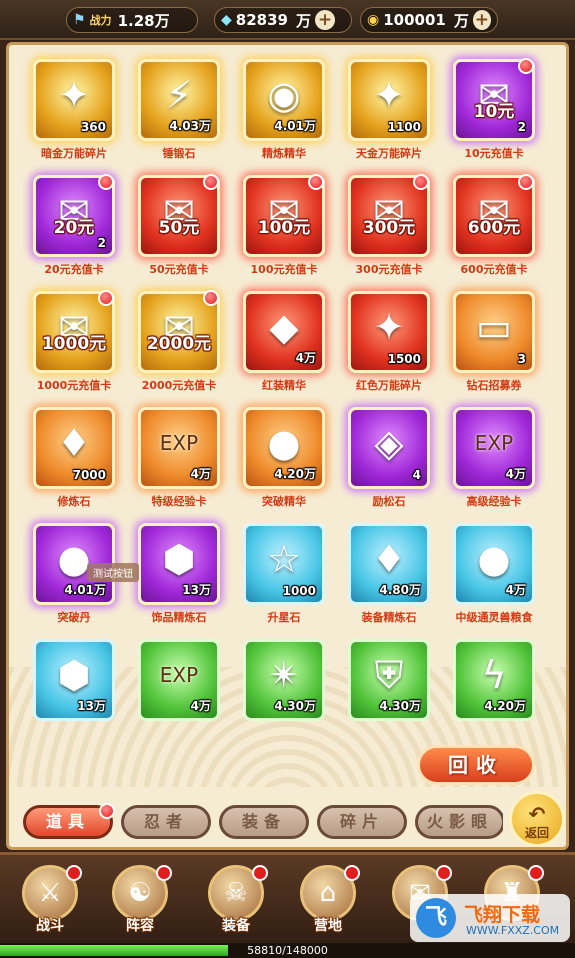 This screenshot has width=575, height=958. Describe the element at coordinates (400, 590) in the screenshot. I see `item-count: 4.80万` at that location.